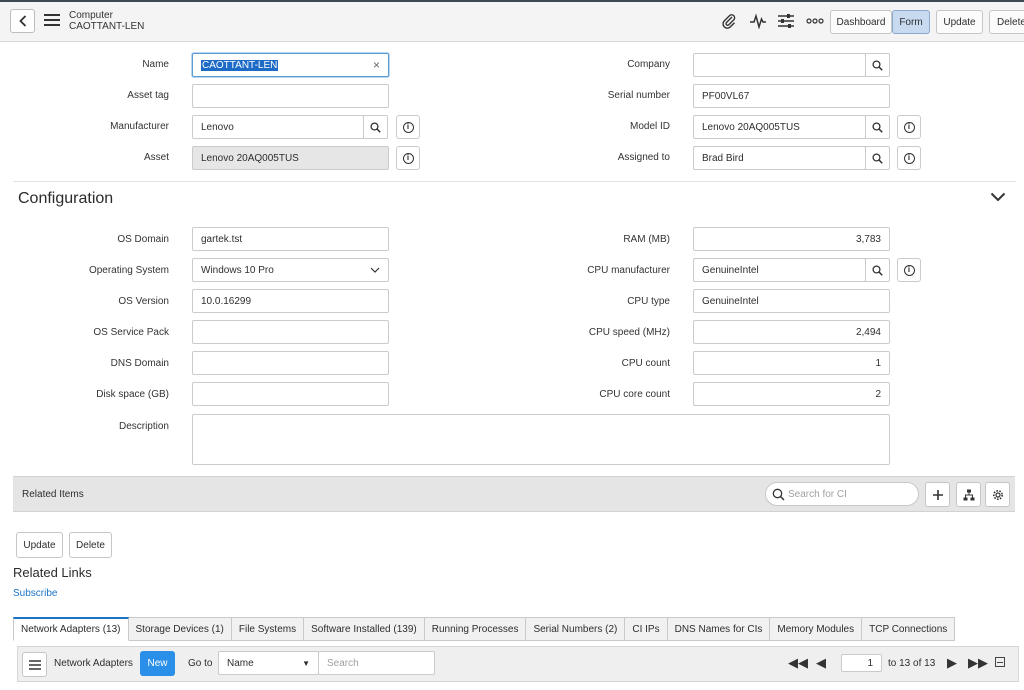  What do you see at coordinates (861, 663) in the screenshot?
I see `page-number-input: 1` at bounding box center [861, 663].